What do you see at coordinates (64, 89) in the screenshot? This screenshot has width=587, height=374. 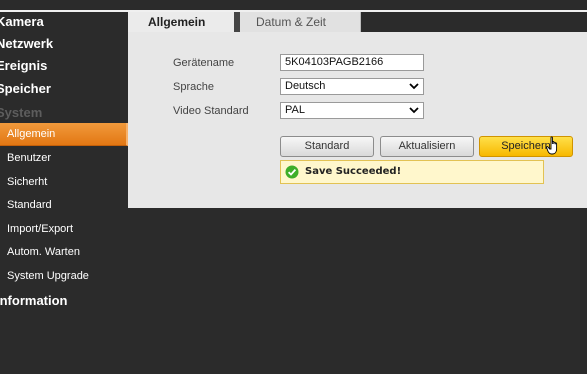 I see `nav-speicher: Speicher` at bounding box center [64, 89].